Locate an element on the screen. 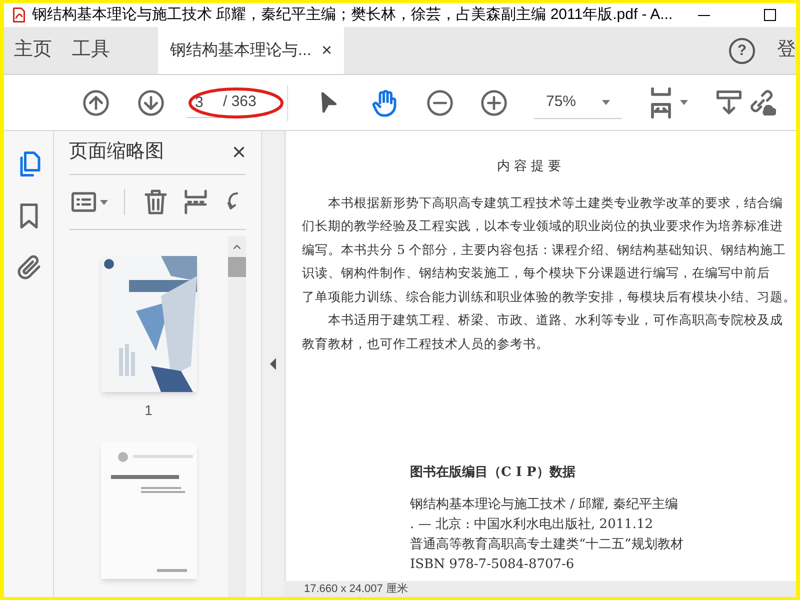 Image resolution: width=800 pixels, height=600 pixels. zoom-in-icon is located at coordinates (494, 102).